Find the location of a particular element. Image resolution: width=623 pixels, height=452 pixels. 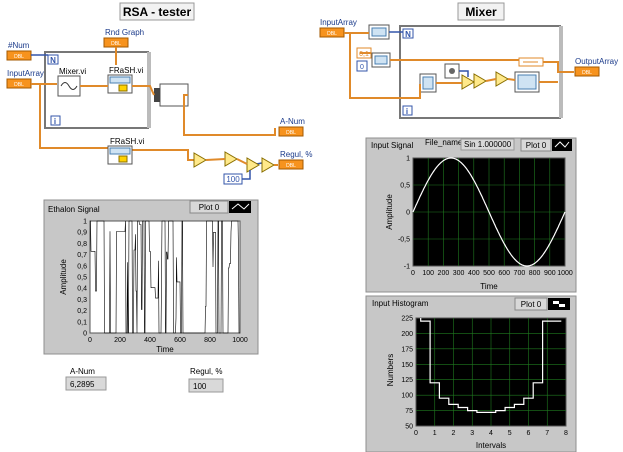

input-signal-ylabel: Amplitude is located at coordinates (389, 212).